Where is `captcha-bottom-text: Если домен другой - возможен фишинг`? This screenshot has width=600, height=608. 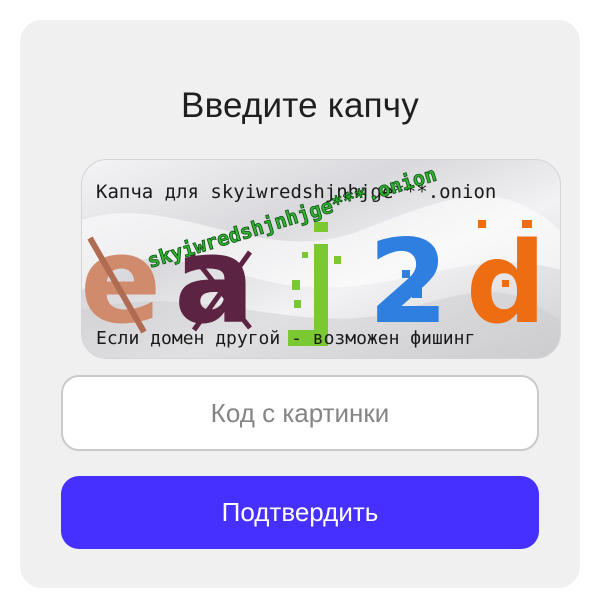
captcha-bottom-text: Если домен другой - возможен фишинг is located at coordinates (285, 338).